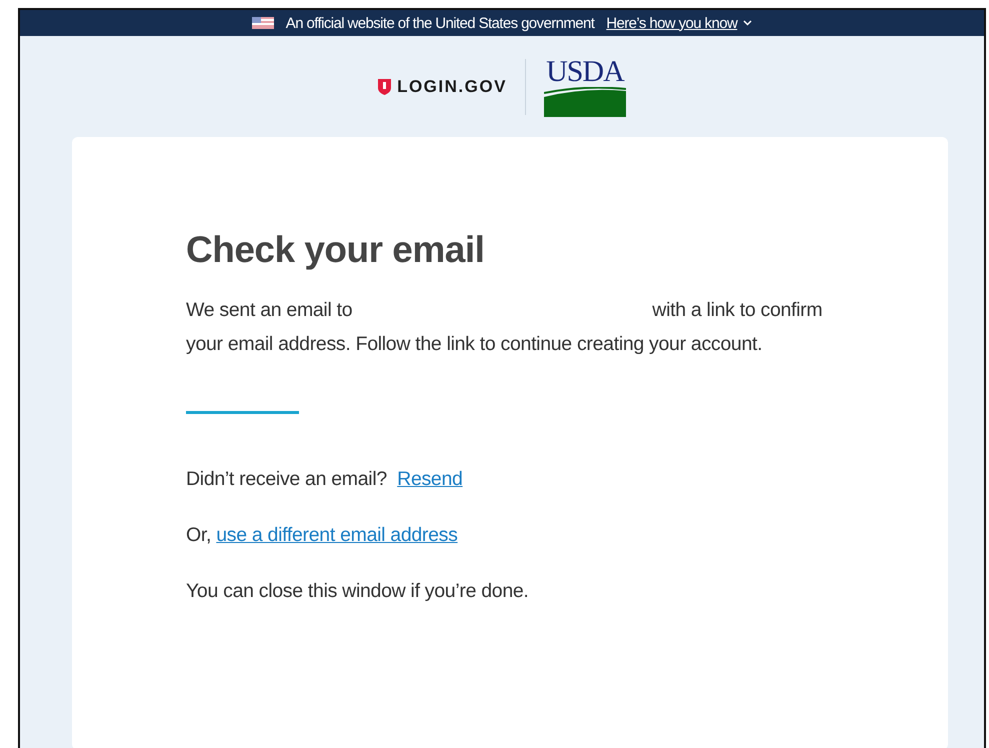 The height and width of the screenshot is (748, 989). What do you see at coordinates (585, 71) in the screenshot?
I see `usda-logo-text: USDA` at bounding box center [585, 71].